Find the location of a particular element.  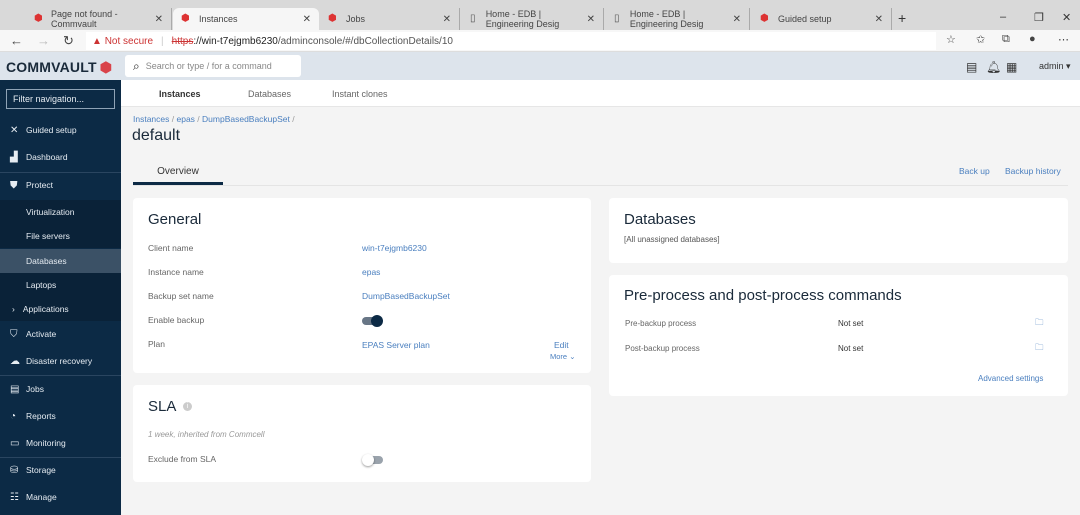

exclude-sla-toggle is located at coordinates (372, 460).